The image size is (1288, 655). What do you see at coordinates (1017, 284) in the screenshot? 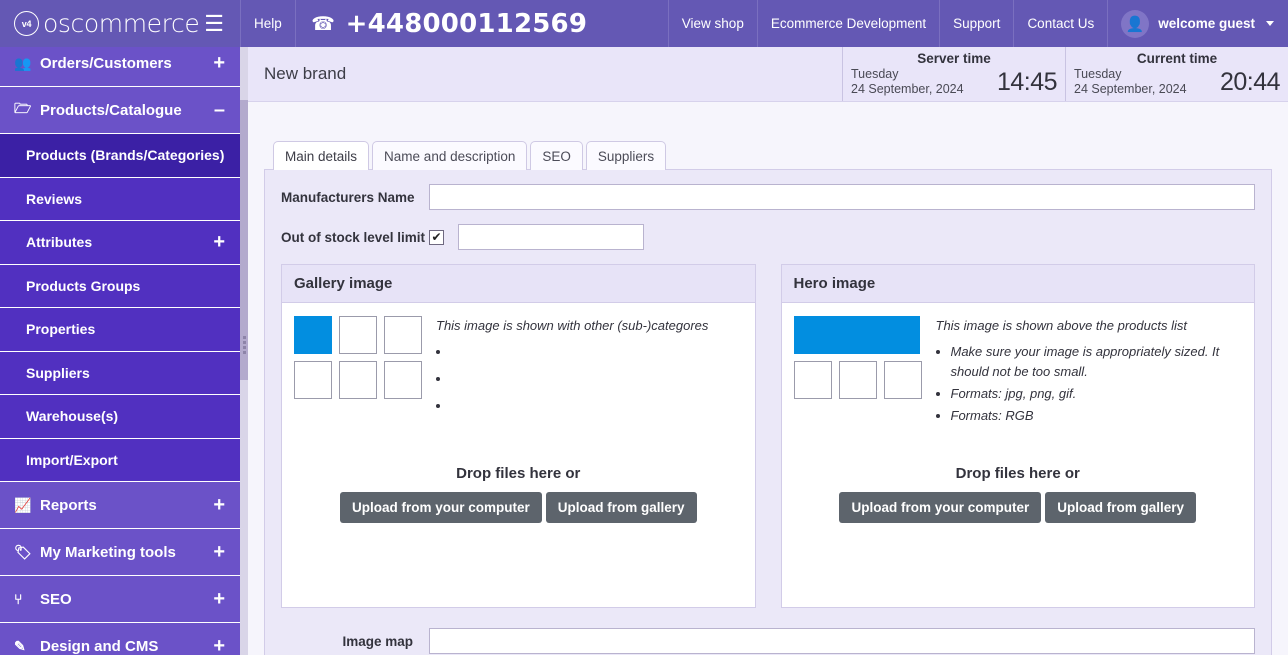
I see `hero-image-title: Hero image` at bounding box center [1017, 284].